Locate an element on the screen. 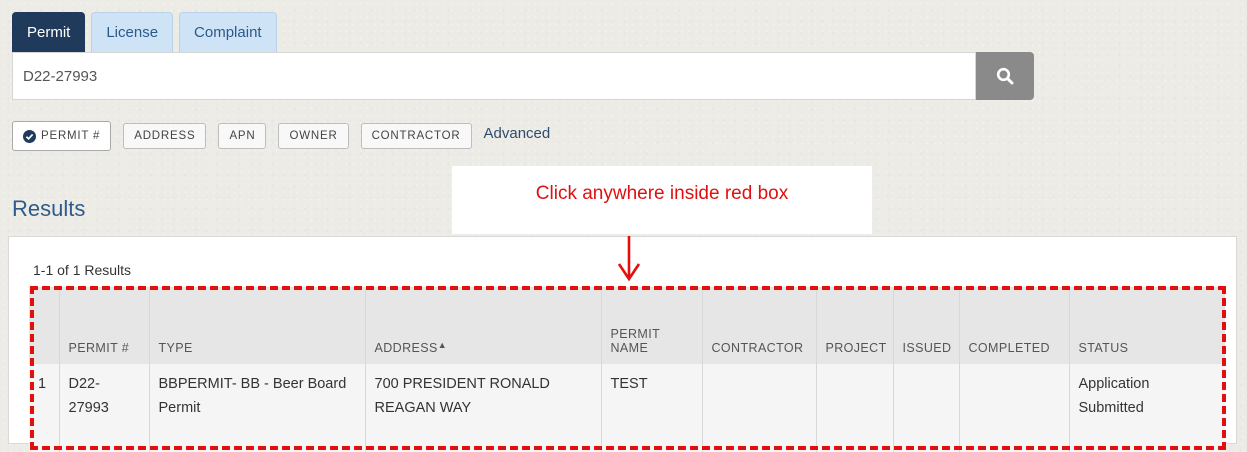 Image resolution: width=1247 pixels, height=452 pixels. column-header-address: ADDRESS▲ is located at coordinates (482, 325).